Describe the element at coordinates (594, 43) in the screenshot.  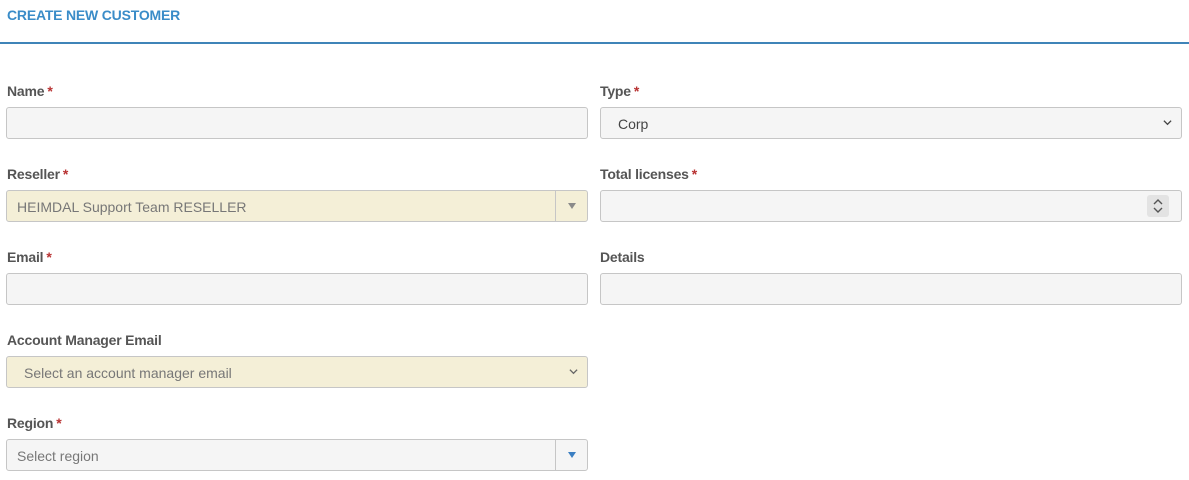
I see `title-divider` at that location.